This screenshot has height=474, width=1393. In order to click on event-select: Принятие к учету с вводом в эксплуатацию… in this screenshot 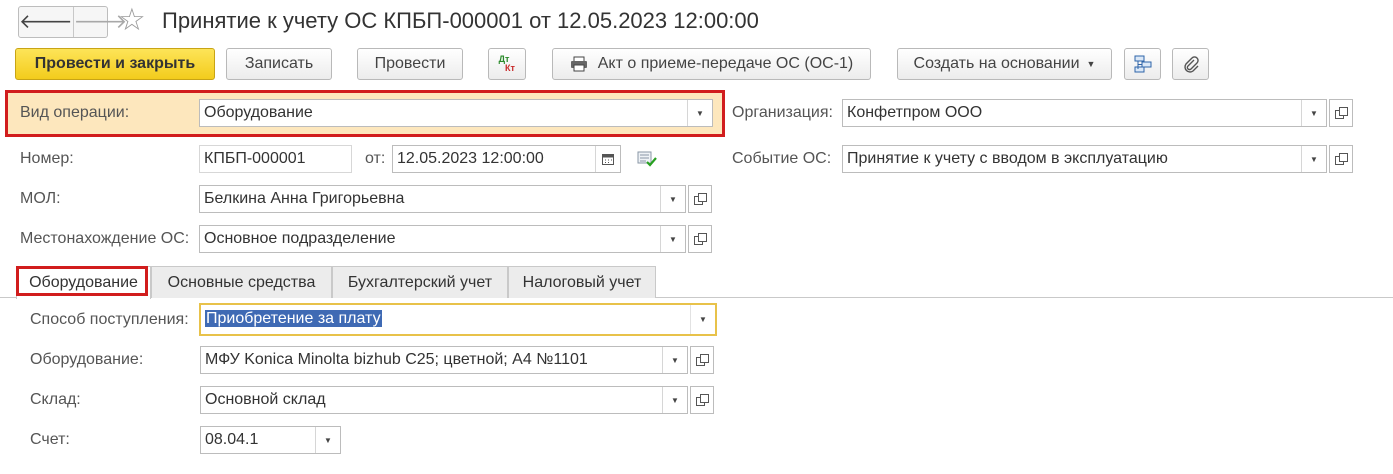, I will do `click(1084, 159)`.